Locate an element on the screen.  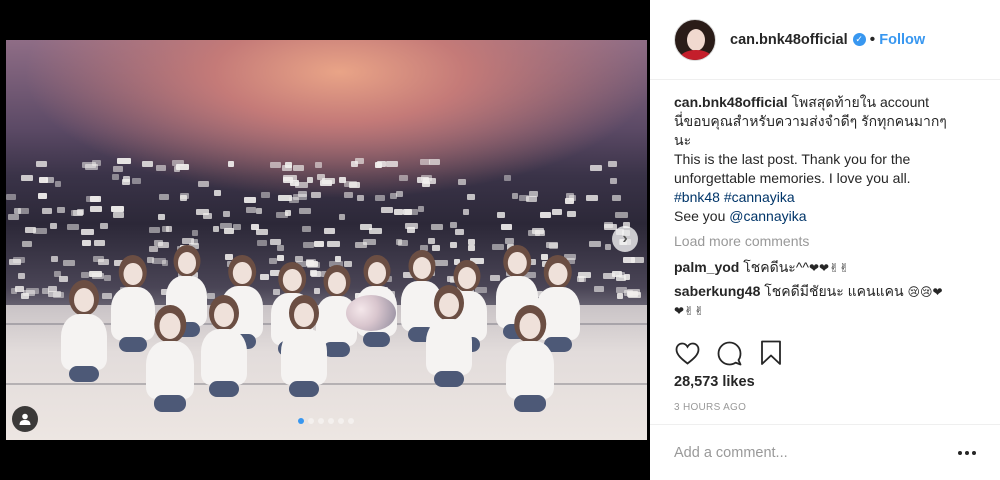
comment-emoji: ❤❤✌✌ is located at coordinates (829, 268).